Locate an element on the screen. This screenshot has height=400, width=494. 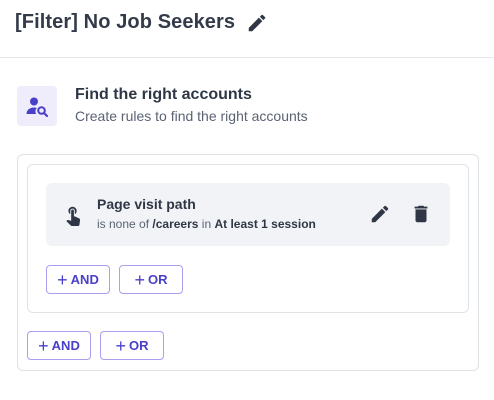
section-subtitle: Create rules to find the right accounts is located at coordinates (191, 116).